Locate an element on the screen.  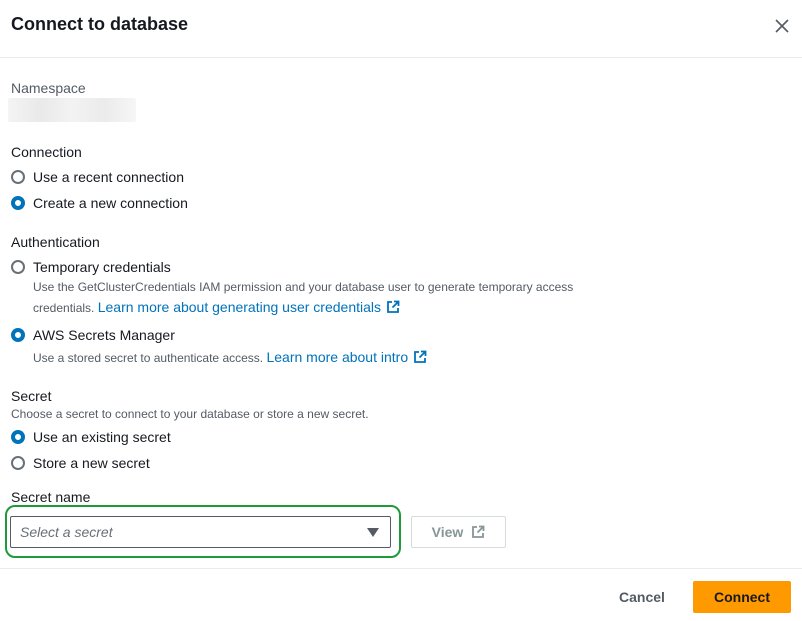
radio-store-new-secret: Store a new secret is located at coordinates (80, 463).